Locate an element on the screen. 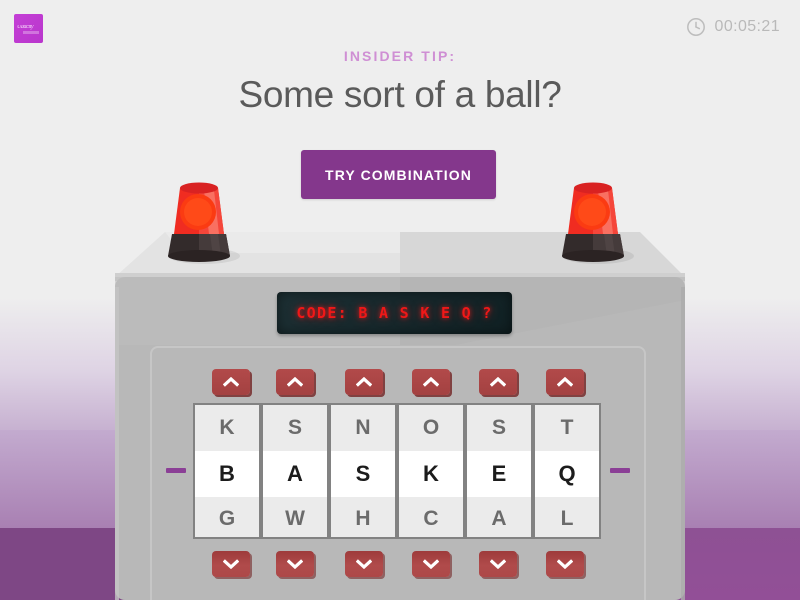 This screenshot has height=600, width=800. code-display-panel: CODE: B A S K E Q ? is located at coordinates (394, 313).